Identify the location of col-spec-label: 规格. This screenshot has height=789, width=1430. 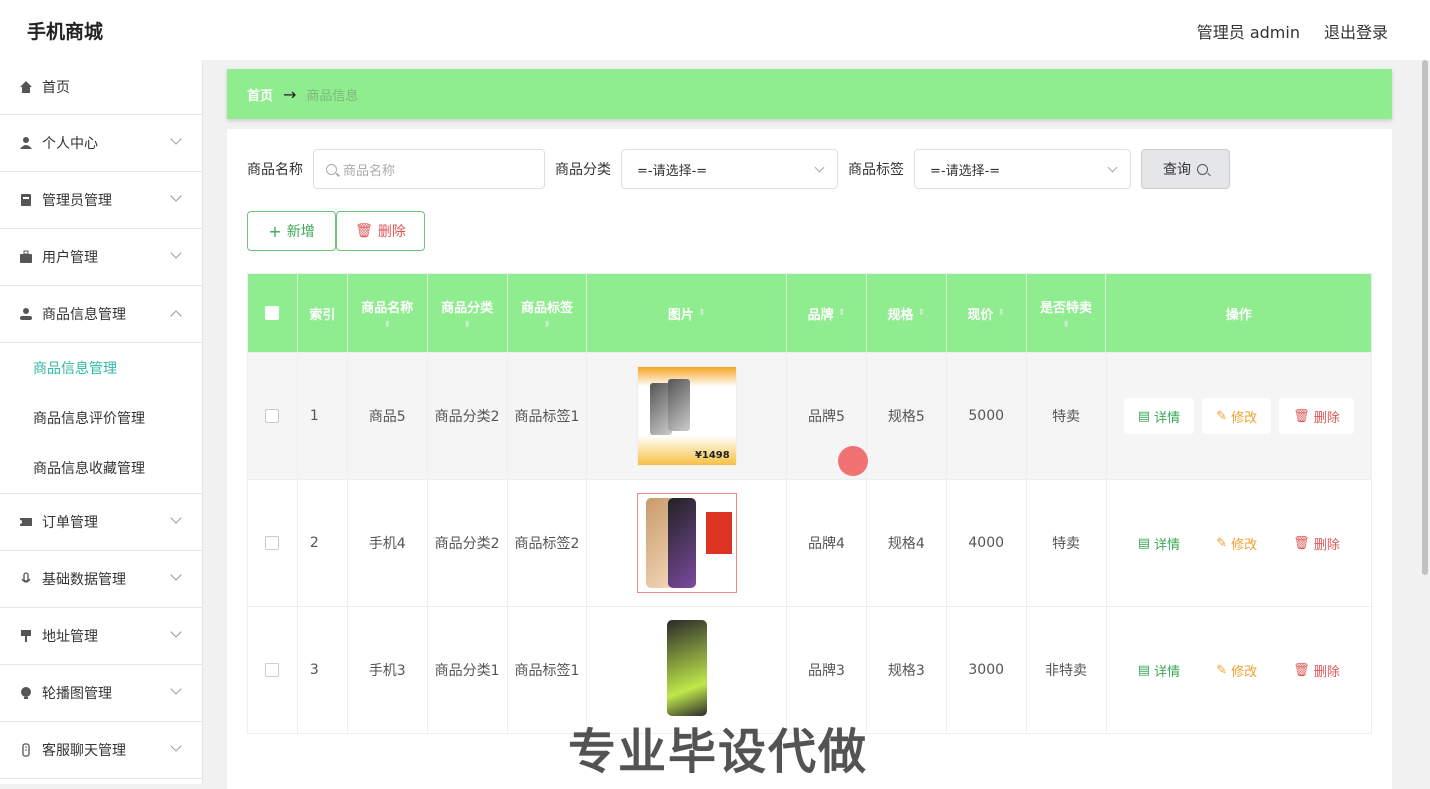
(900, 315).